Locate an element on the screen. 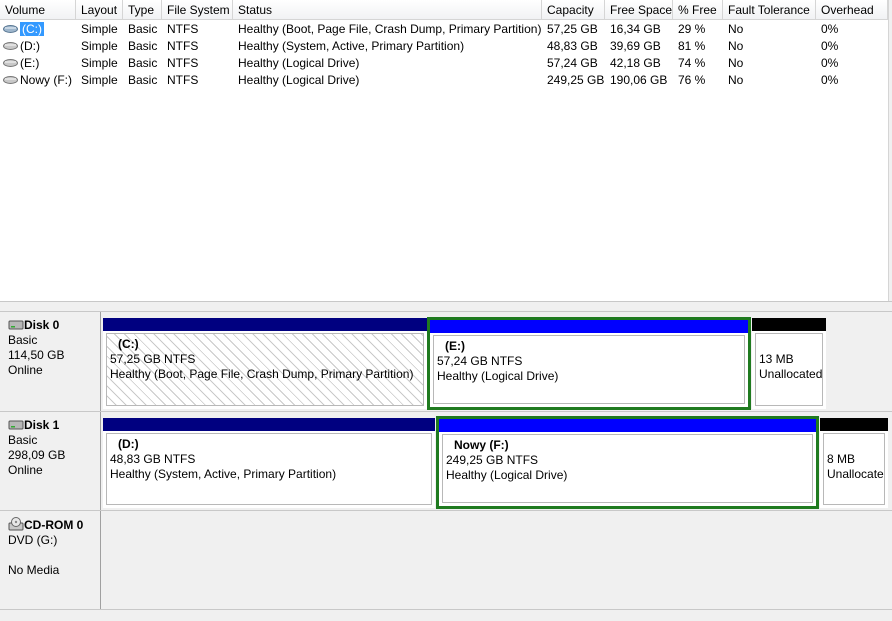  partition-unallocated: 13 MB Unallocated is located at coordinates (789, 363).